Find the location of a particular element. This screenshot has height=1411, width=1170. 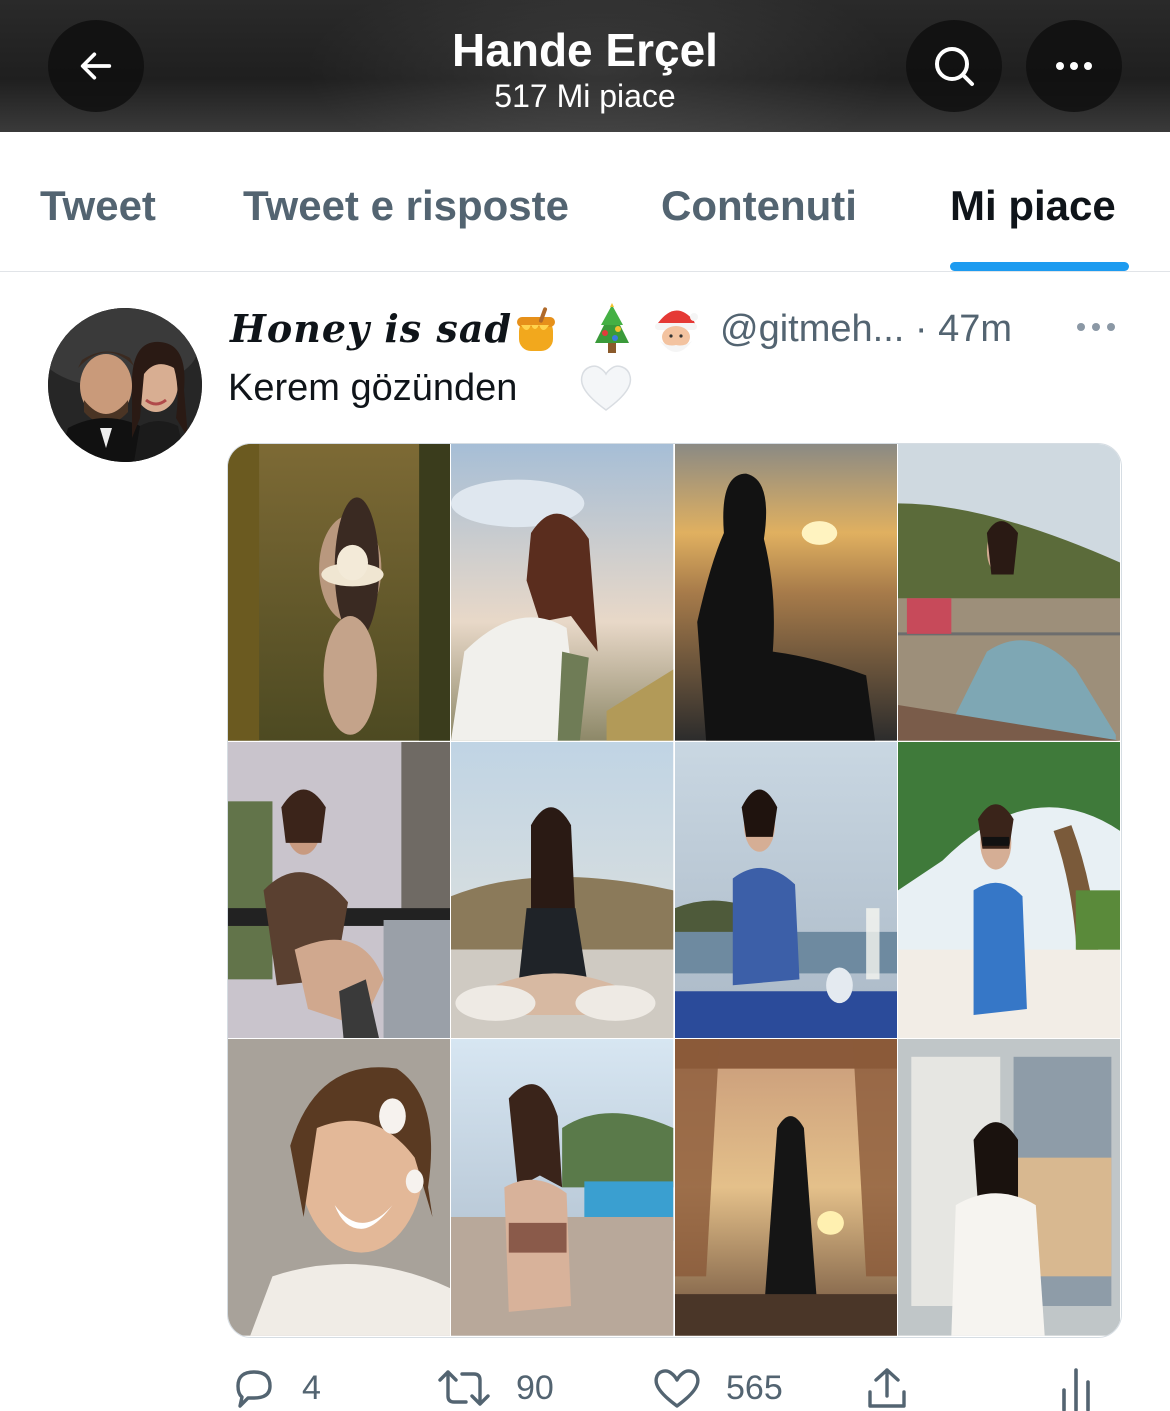

back-button is located at coordinates (96, 66).